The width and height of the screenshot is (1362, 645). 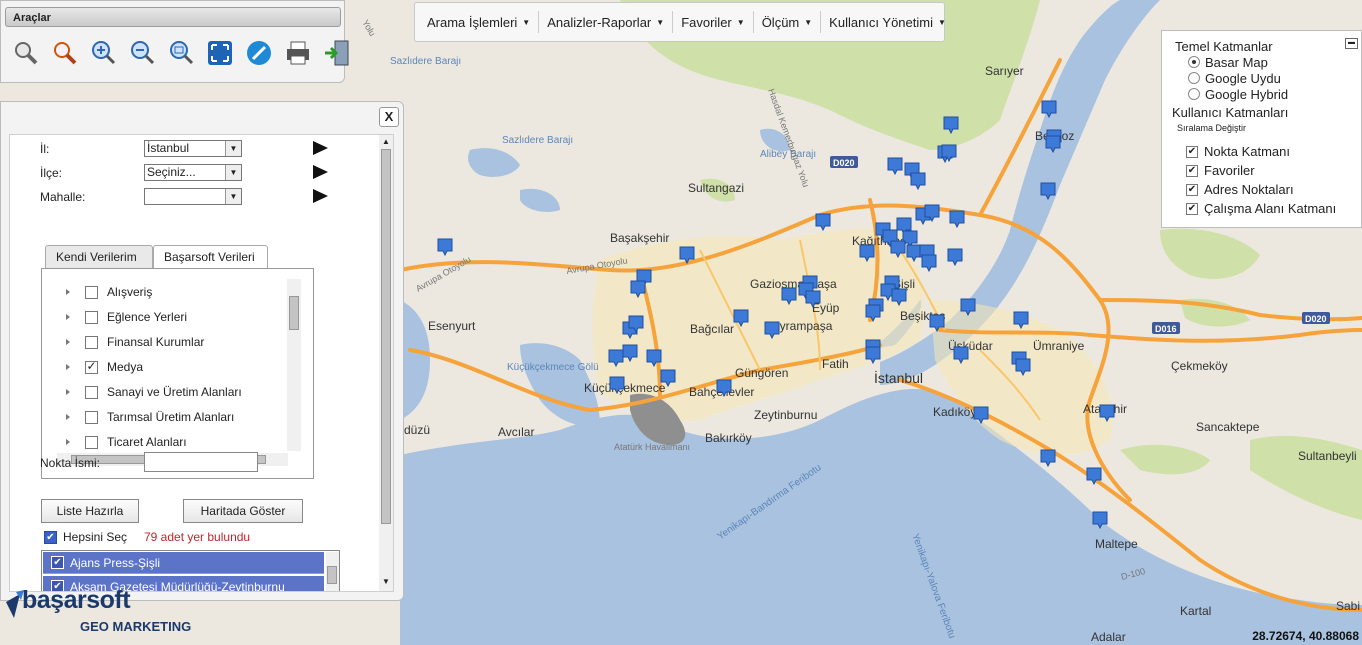 I want to click on tools-title: Araçlar, so click(x=173, y=17).